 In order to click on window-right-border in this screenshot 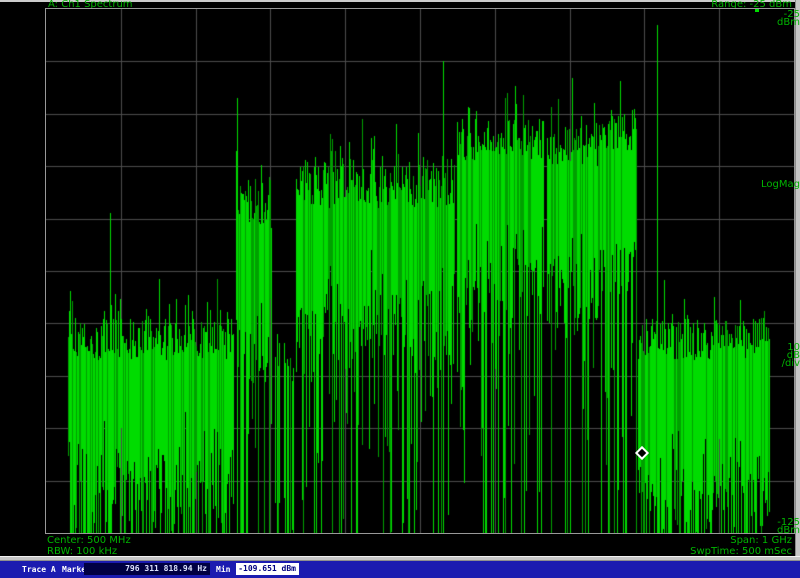, I will do `click(797, 278)`.